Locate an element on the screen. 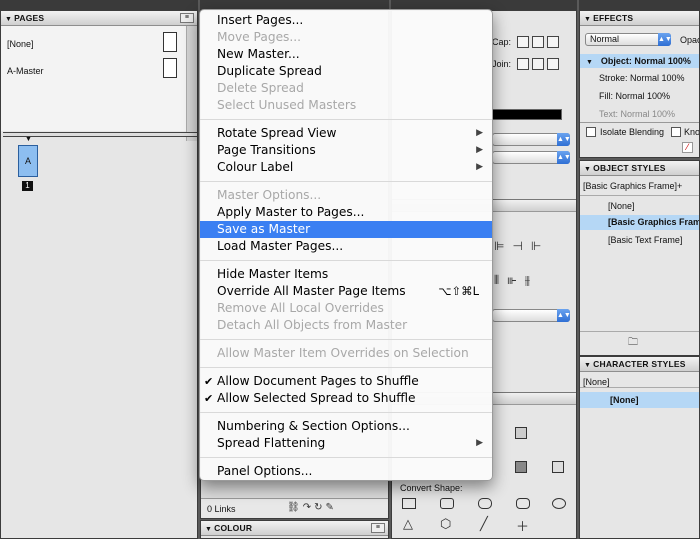 The width and height of the screenshot is (700, 539). master-thumb-a is located at coordinates (170, 68).